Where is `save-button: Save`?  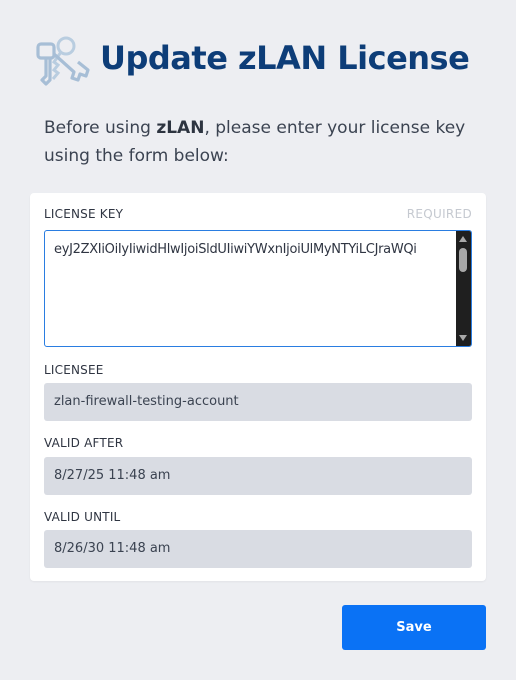
save-button: Save is located at coordinates (414, 627).